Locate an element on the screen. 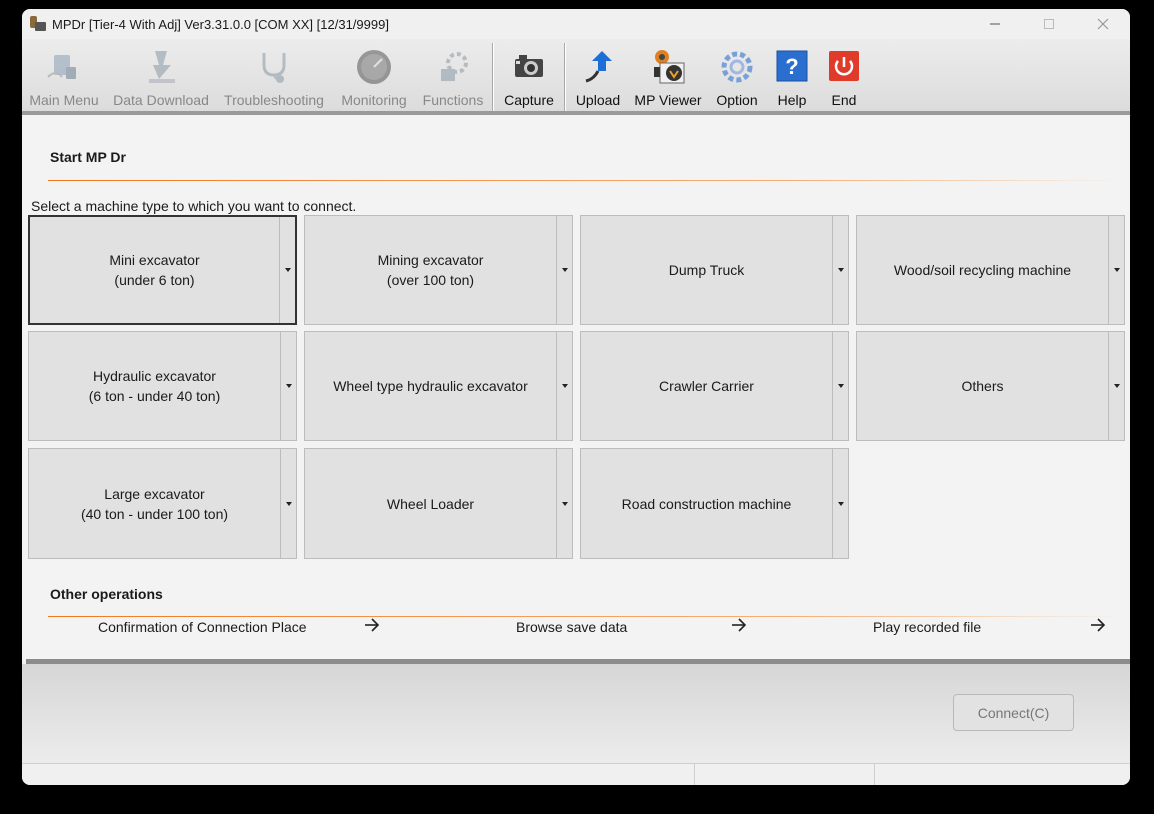 This screenshot has height=814, width=1154. toolbar-upload: Upload is located at coordinates (598, 75).